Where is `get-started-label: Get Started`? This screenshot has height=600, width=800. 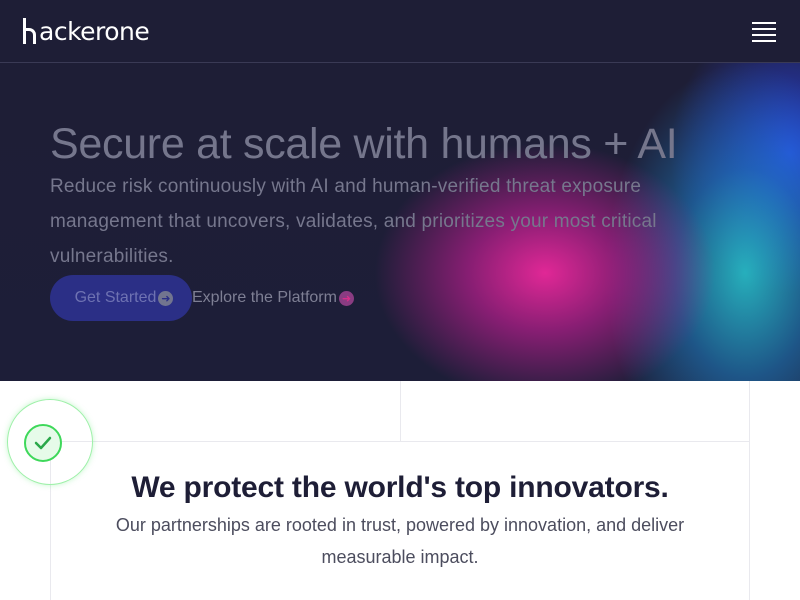
get-started-label: Get Started is located at coordinates (115, 297).